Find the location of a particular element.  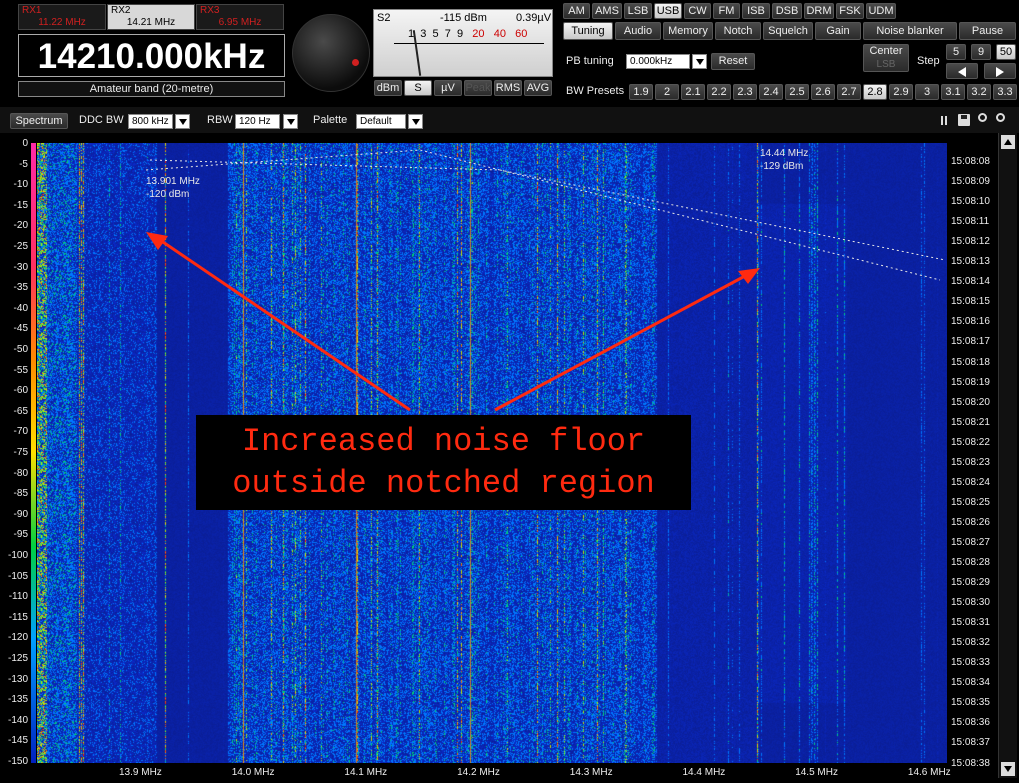

time-tick-label: 15:08:10 is located at coordinates (970, 202).